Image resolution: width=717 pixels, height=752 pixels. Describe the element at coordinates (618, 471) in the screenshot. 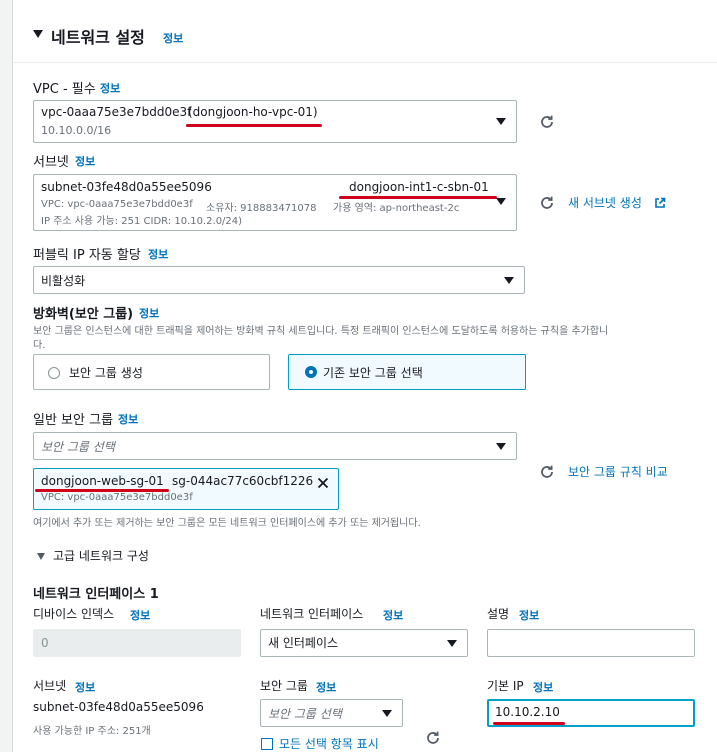

I see `compare-sg-rules-link: 보안 그룹 규칙 비교` at that location.